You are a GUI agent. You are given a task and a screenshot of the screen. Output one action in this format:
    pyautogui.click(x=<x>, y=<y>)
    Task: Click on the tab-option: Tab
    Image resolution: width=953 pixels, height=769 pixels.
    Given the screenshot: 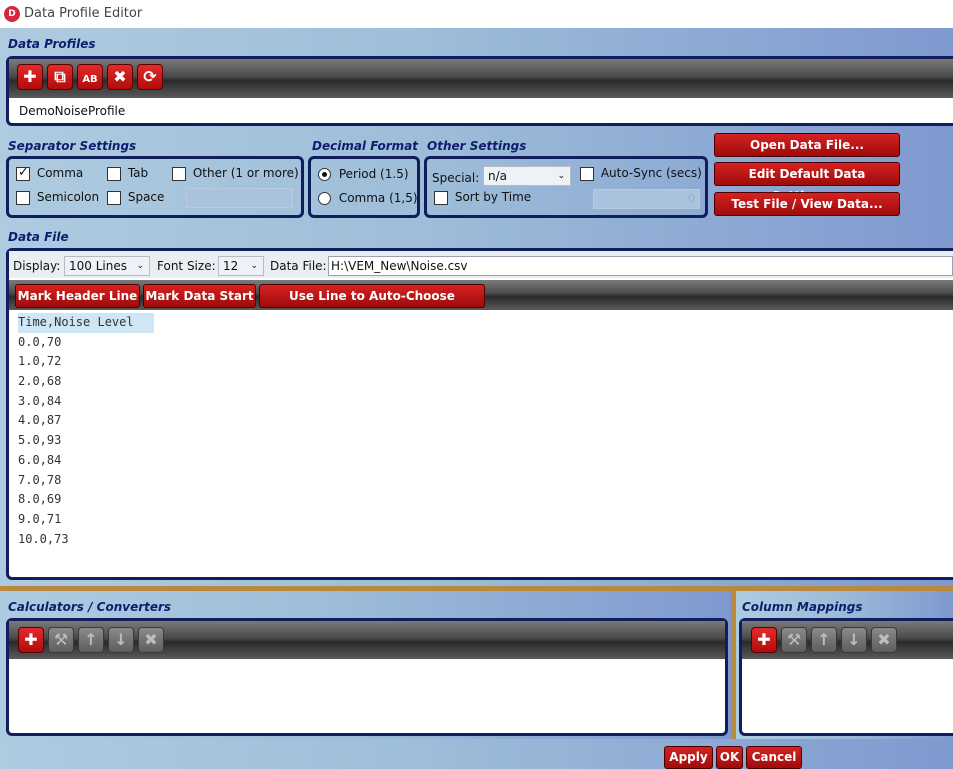 What is the action you would take?
    pyautogui.click(x=127, y=173)
    